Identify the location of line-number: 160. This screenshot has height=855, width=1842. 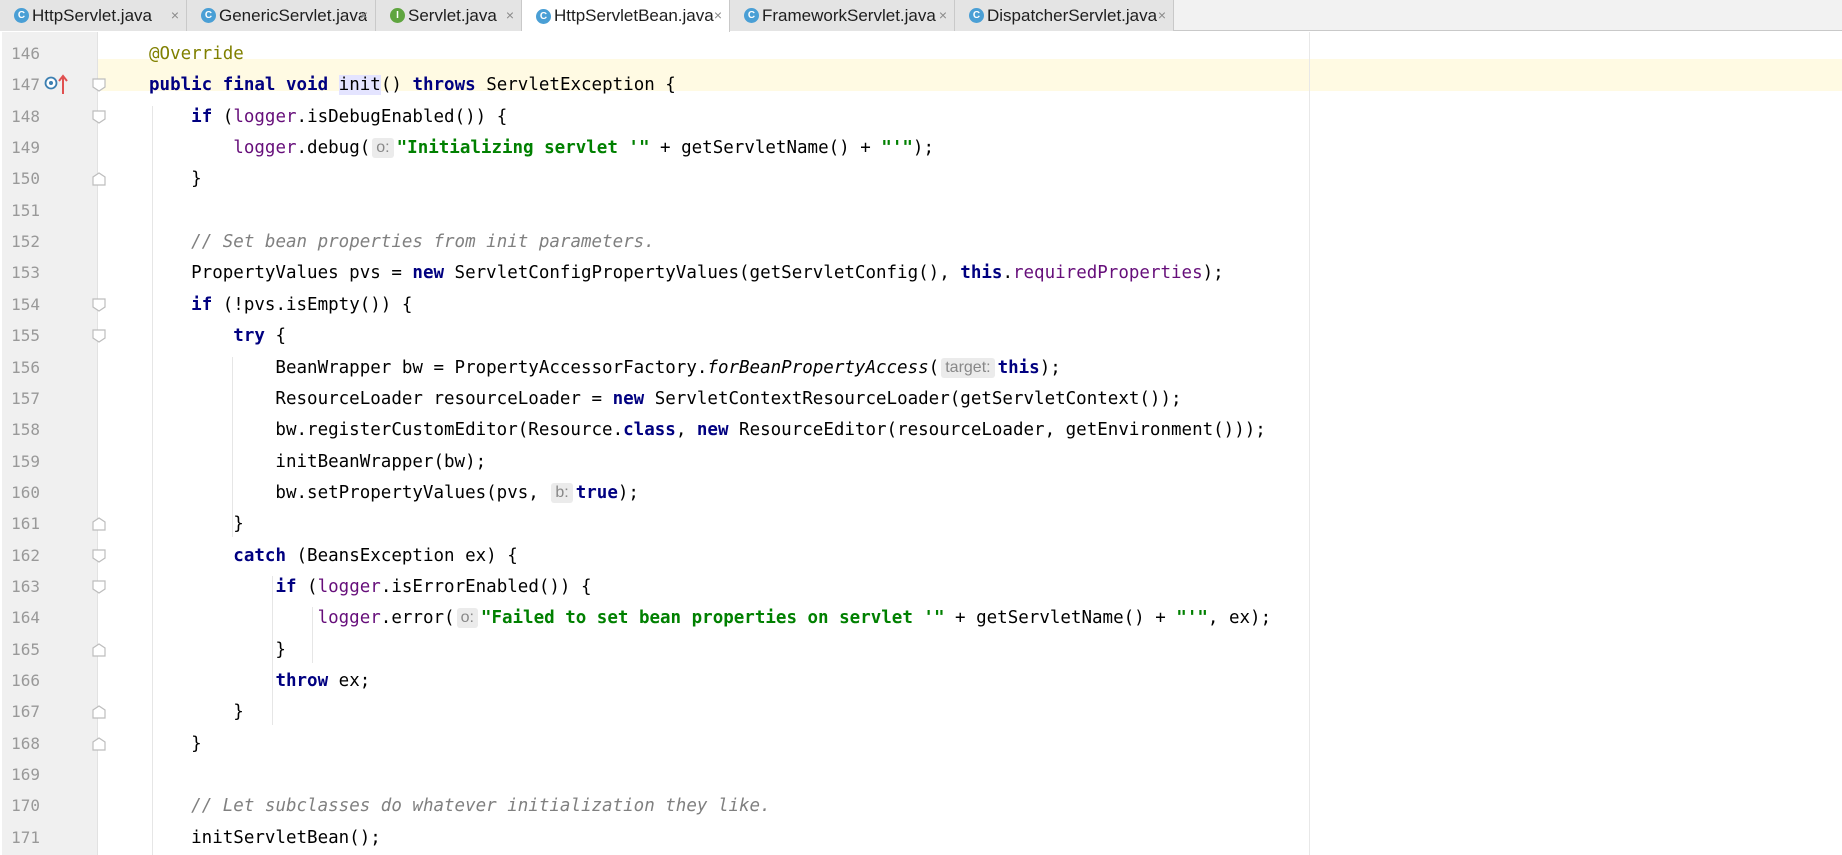
(25, 492).